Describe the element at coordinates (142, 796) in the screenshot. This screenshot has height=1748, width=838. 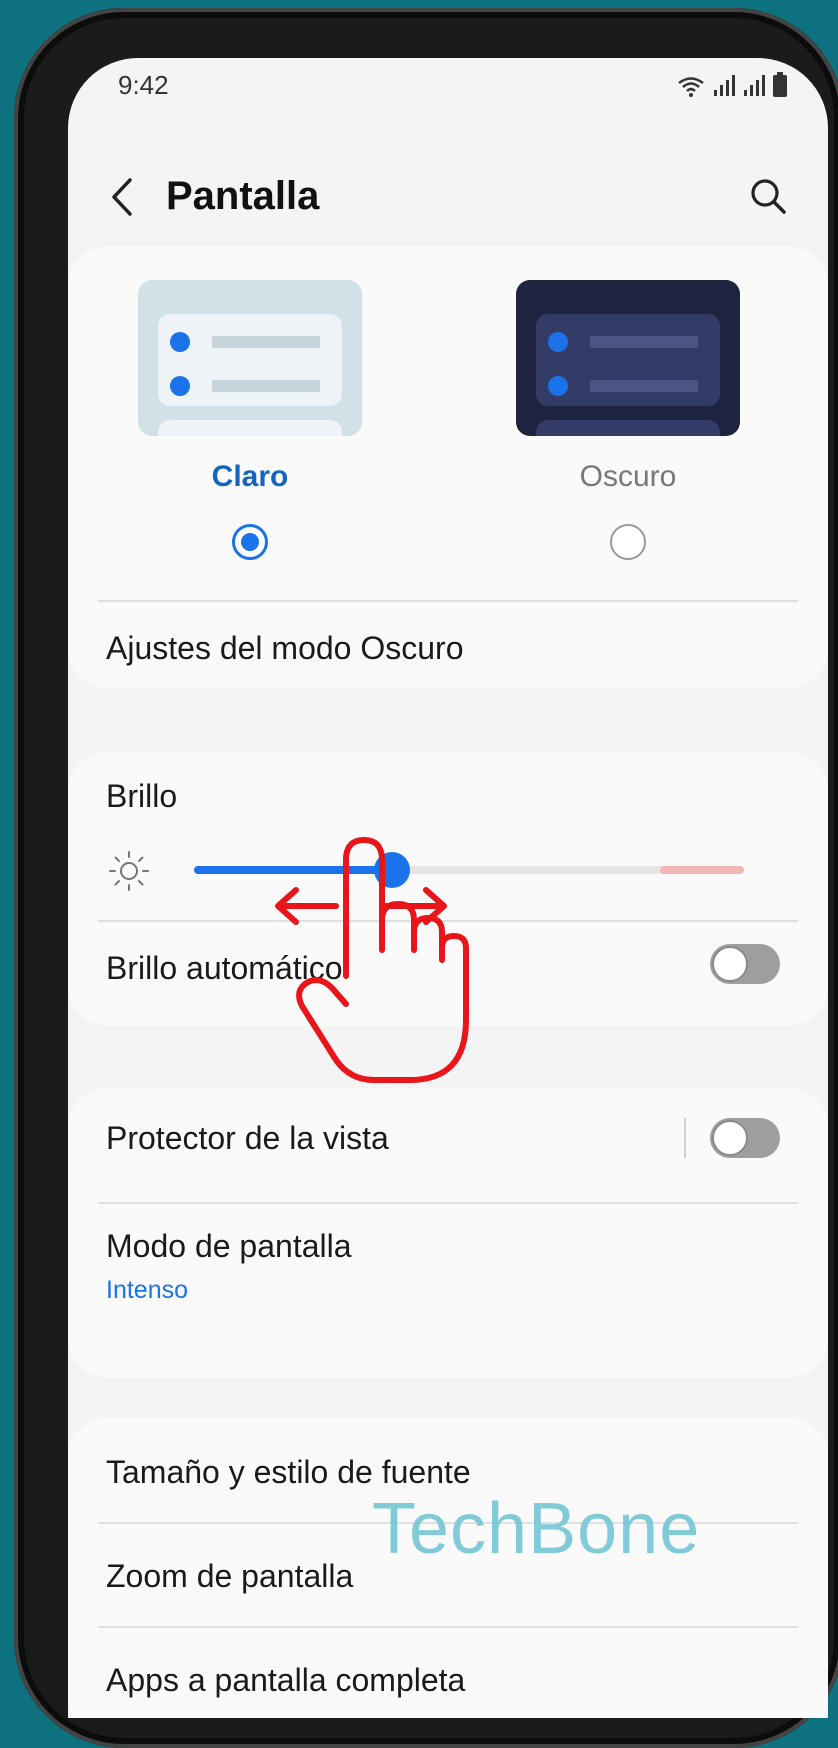
I see `brightness-label: Brillo` at that location.